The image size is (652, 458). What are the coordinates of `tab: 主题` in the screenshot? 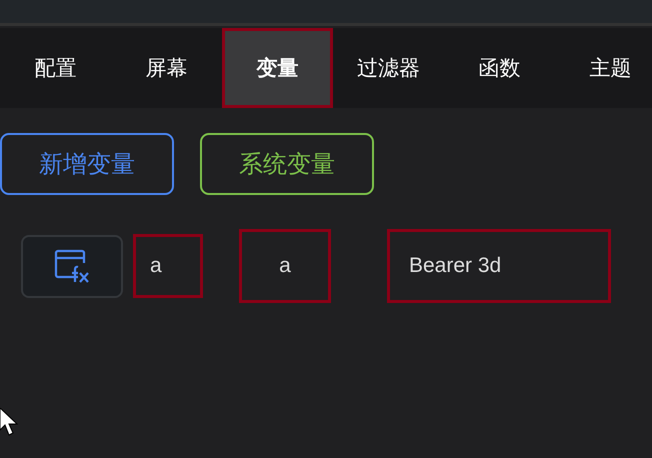 It's located at (603, 68).